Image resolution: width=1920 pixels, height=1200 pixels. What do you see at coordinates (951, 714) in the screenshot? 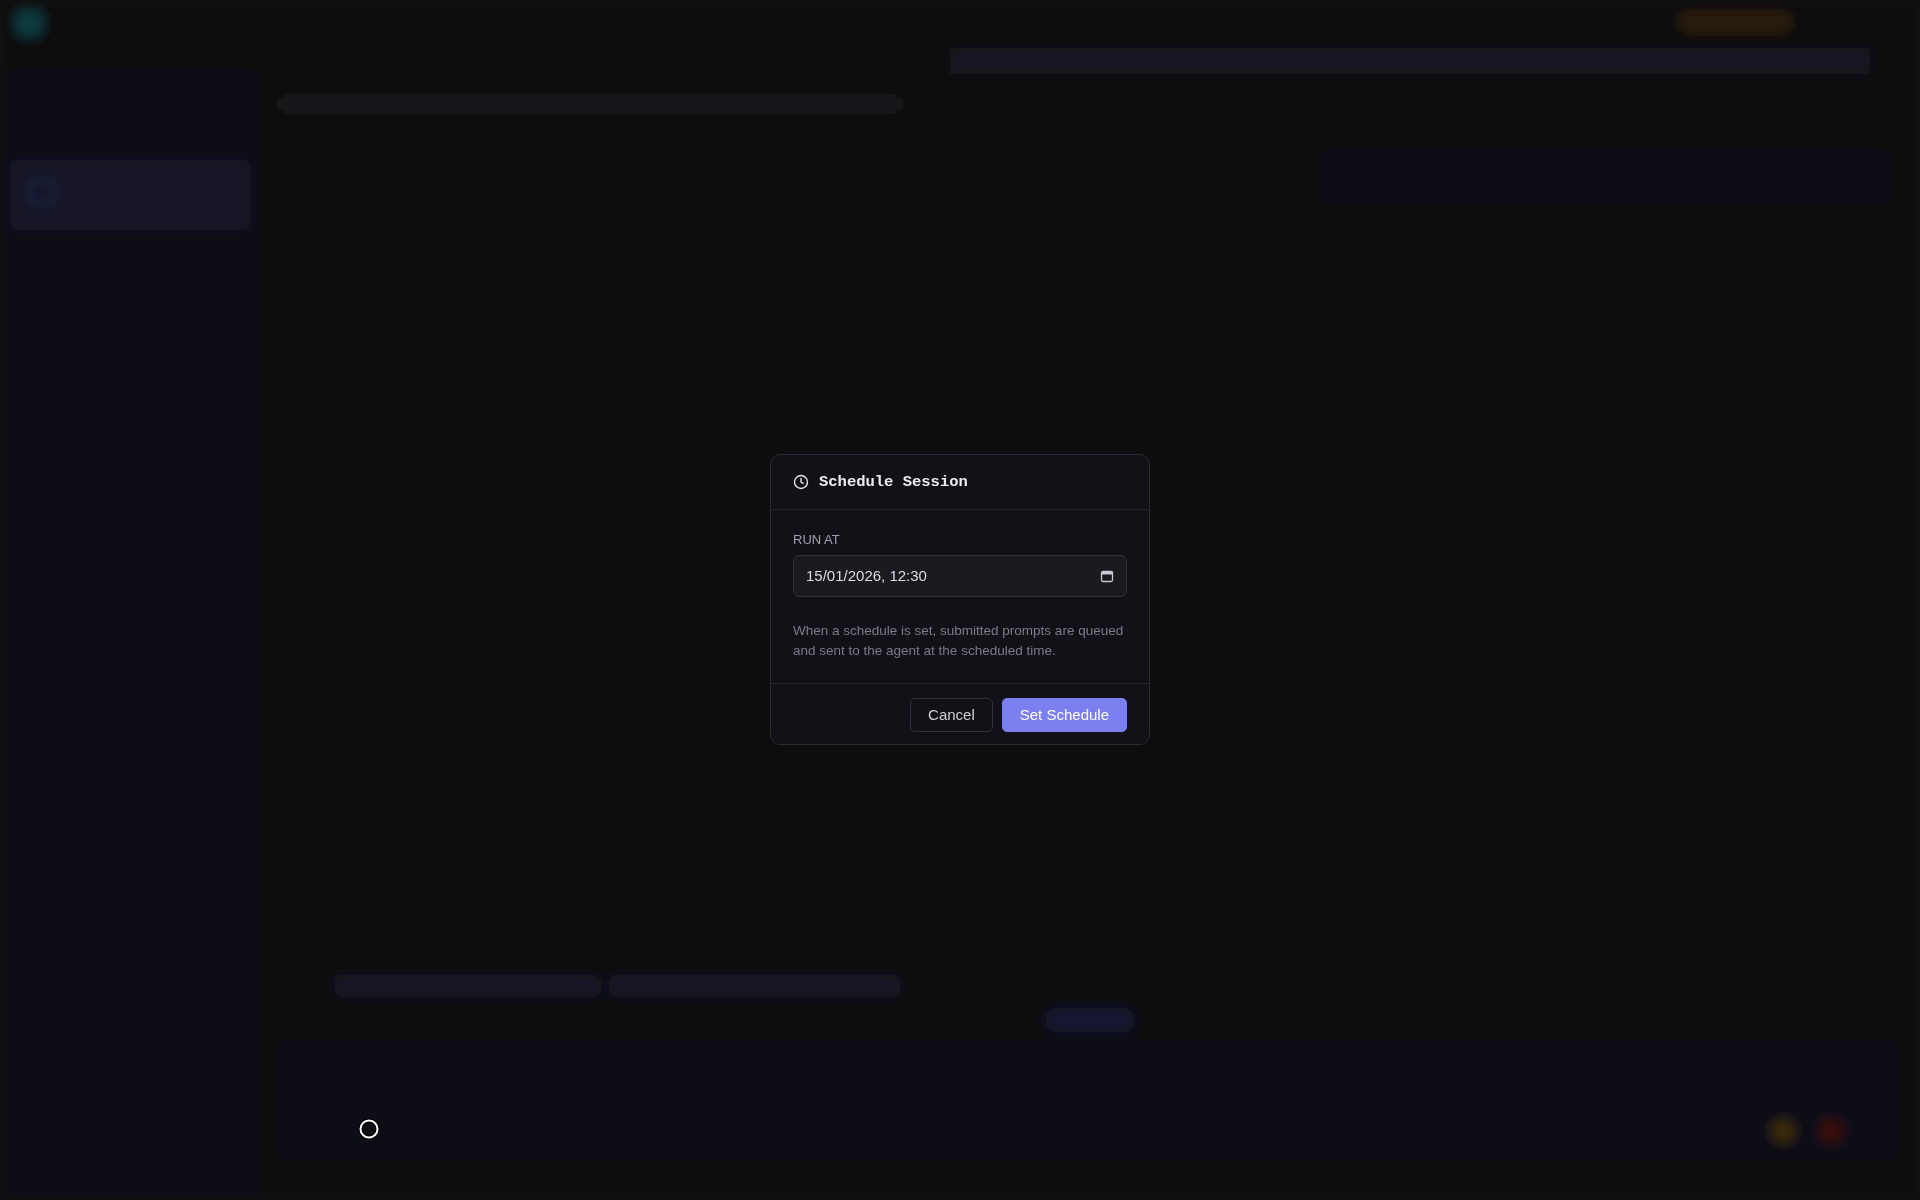
I see `cancel-button: Cancel` at bounding box center [951, 714].